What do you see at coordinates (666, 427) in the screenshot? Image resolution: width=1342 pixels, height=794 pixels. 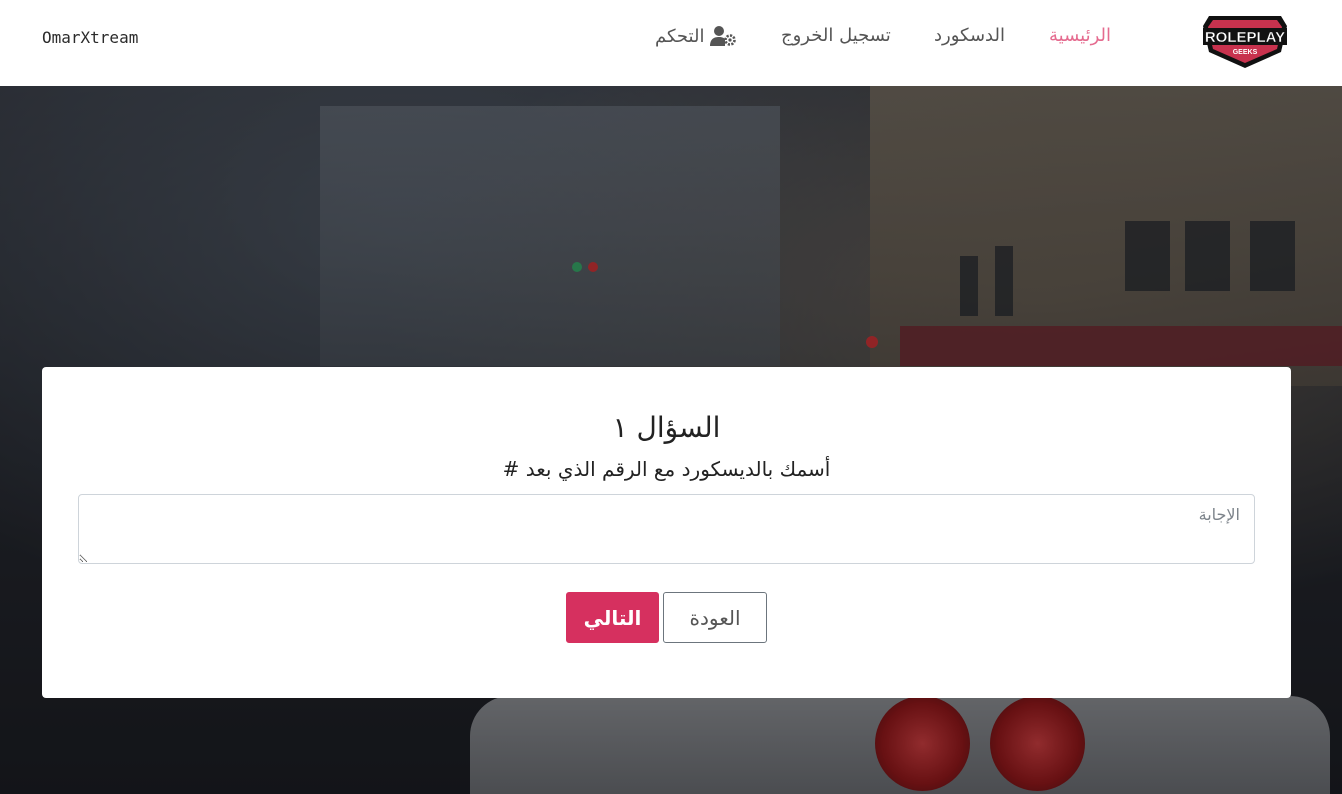 I see `question-title: السؤال ١` at bounding box center [666, 427].